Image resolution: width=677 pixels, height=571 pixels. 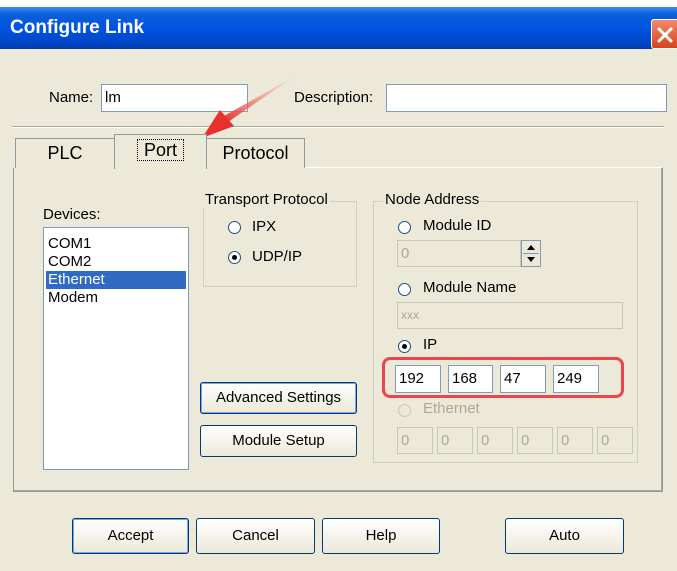 What do you see at coordinates (130, 536) in the screenshot?
I see `accept-button: Accept` at bounding box center [130, 536].